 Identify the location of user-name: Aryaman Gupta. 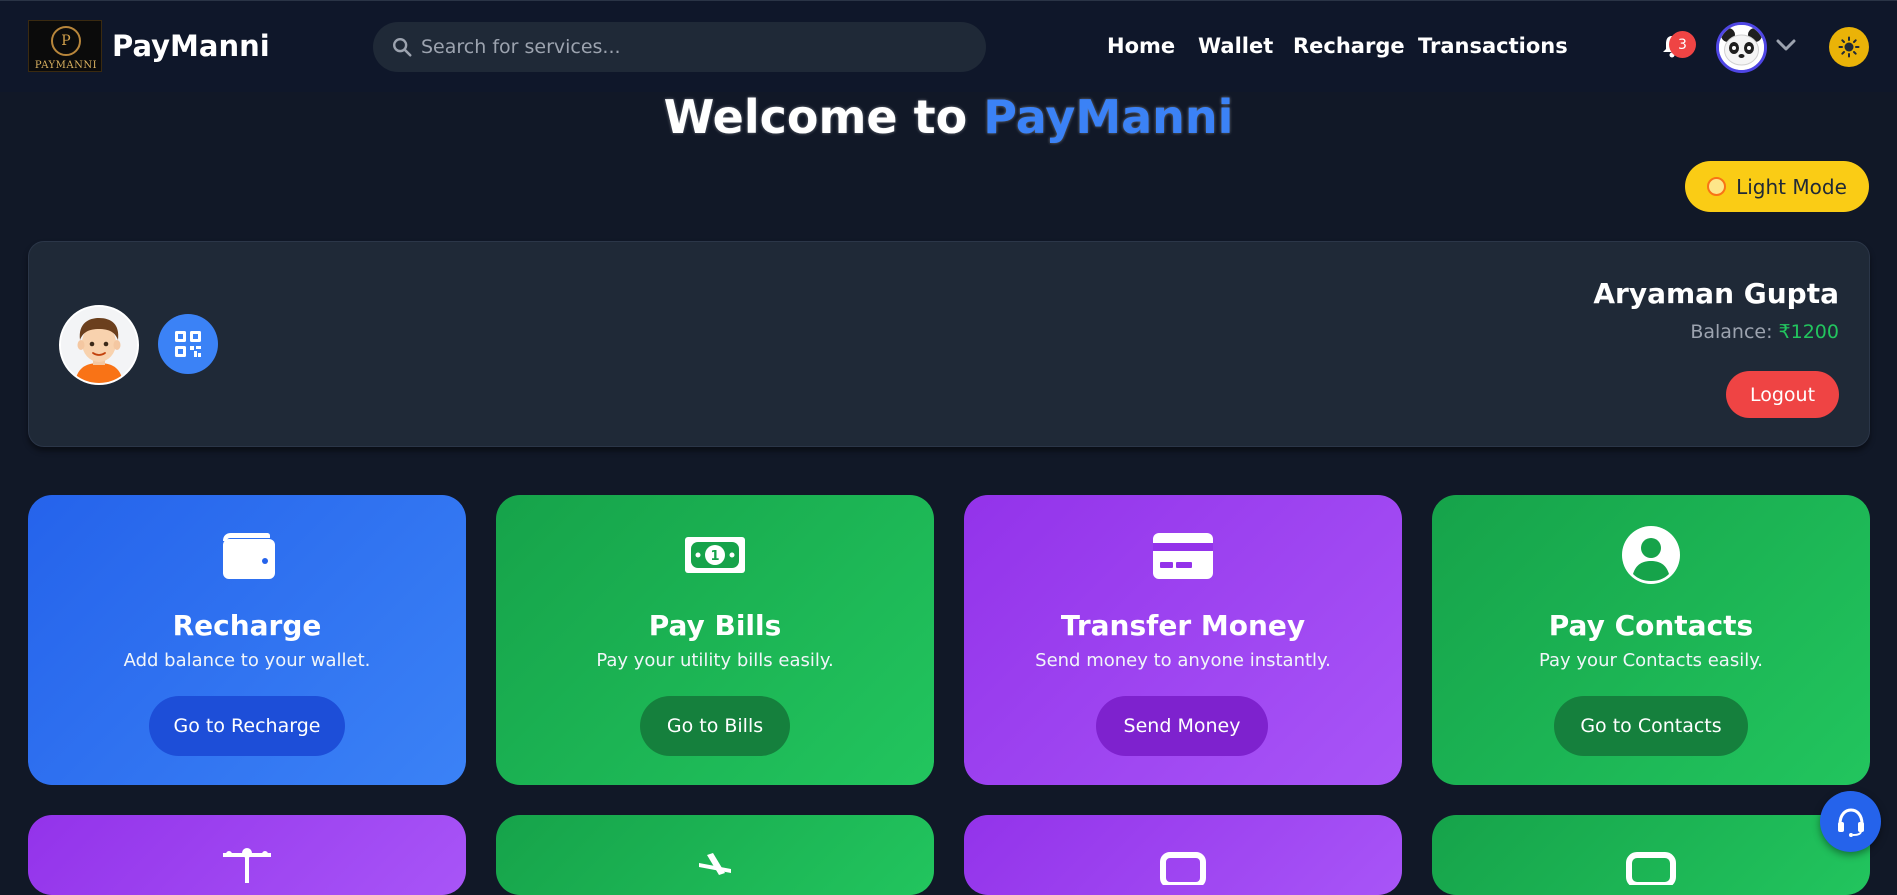
(1716, 293).